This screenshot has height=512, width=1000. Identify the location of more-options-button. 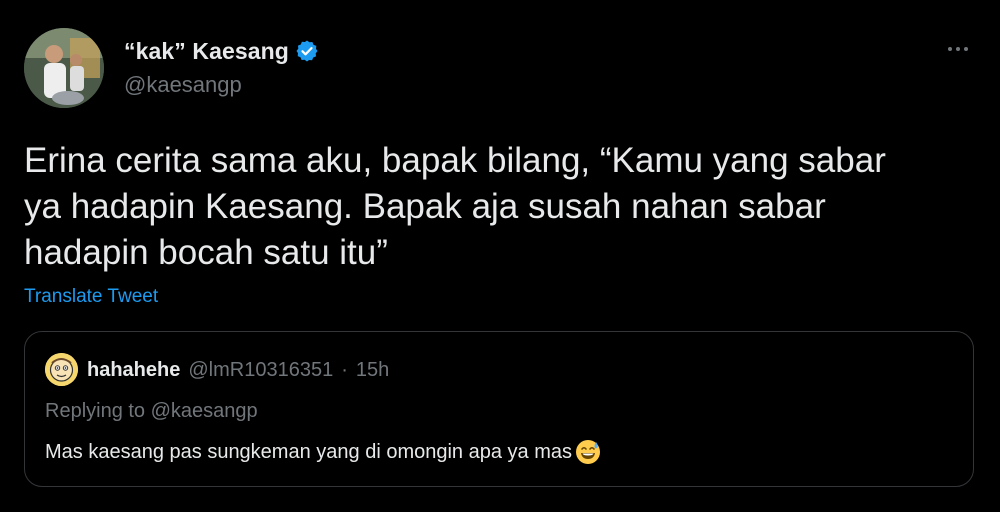
(958, 49).